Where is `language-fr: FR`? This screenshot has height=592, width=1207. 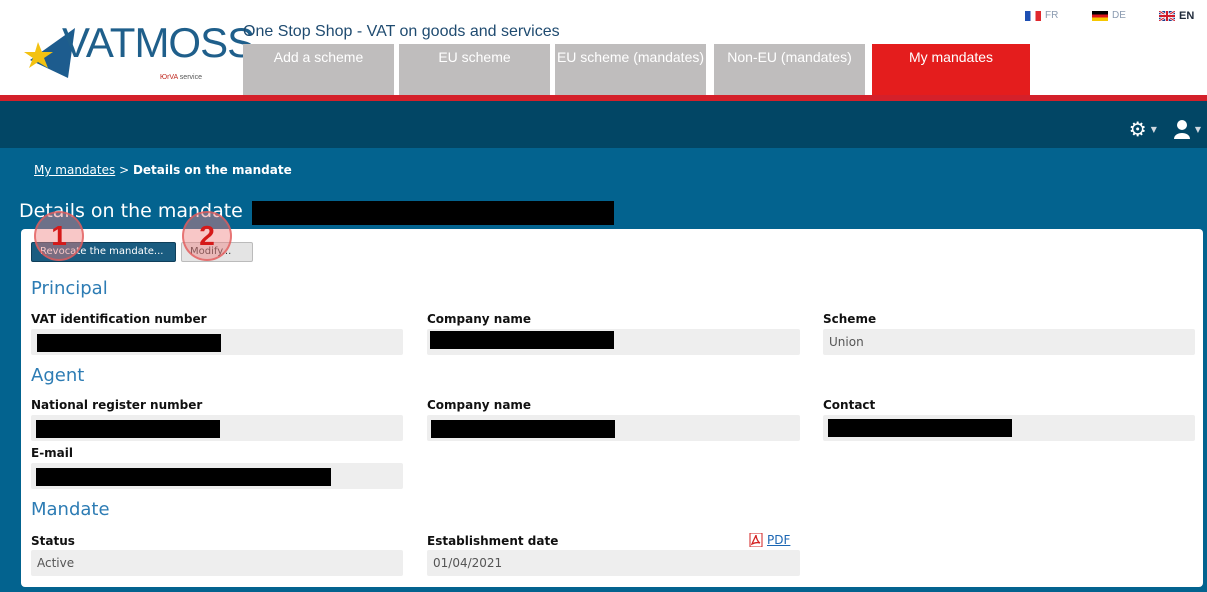 language-fr: FR is located at coordinates (1041, 15).